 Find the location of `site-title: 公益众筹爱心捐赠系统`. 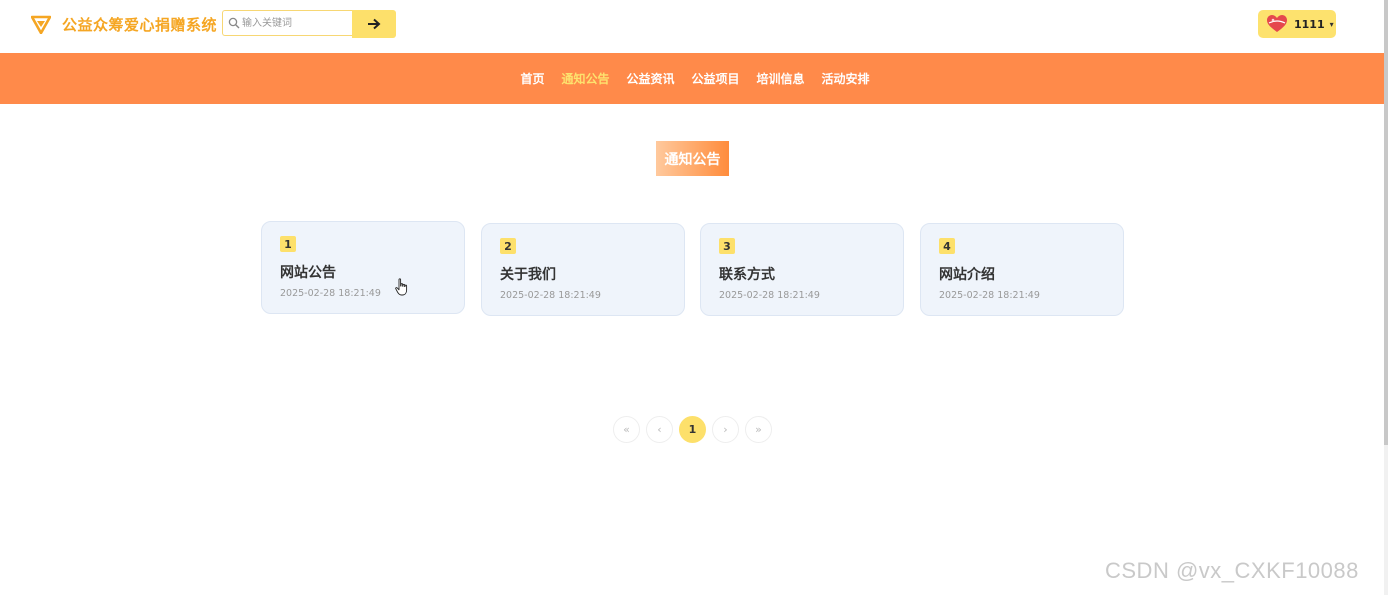

site-title: 公益众筹爱心捐赠系统 is located at coordinates (139, 24).